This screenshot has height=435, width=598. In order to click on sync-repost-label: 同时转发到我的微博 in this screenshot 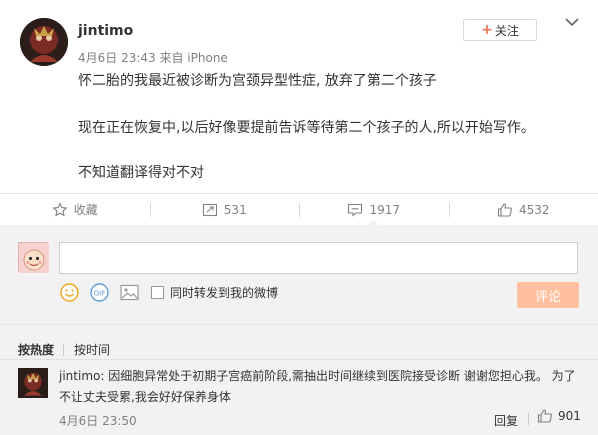, I will do `click(224, 292)`.